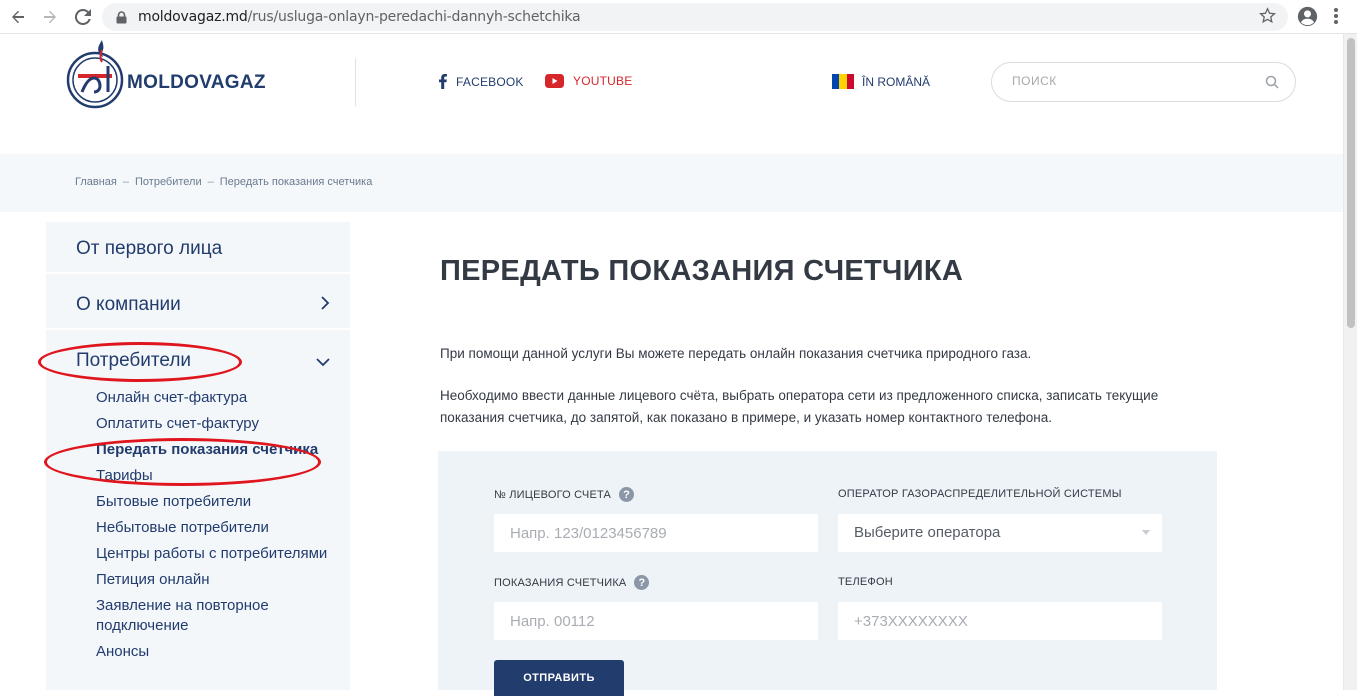  I want to click on submenu-item-non-household-consumers: Небытовые потребители, so click(216, 528).